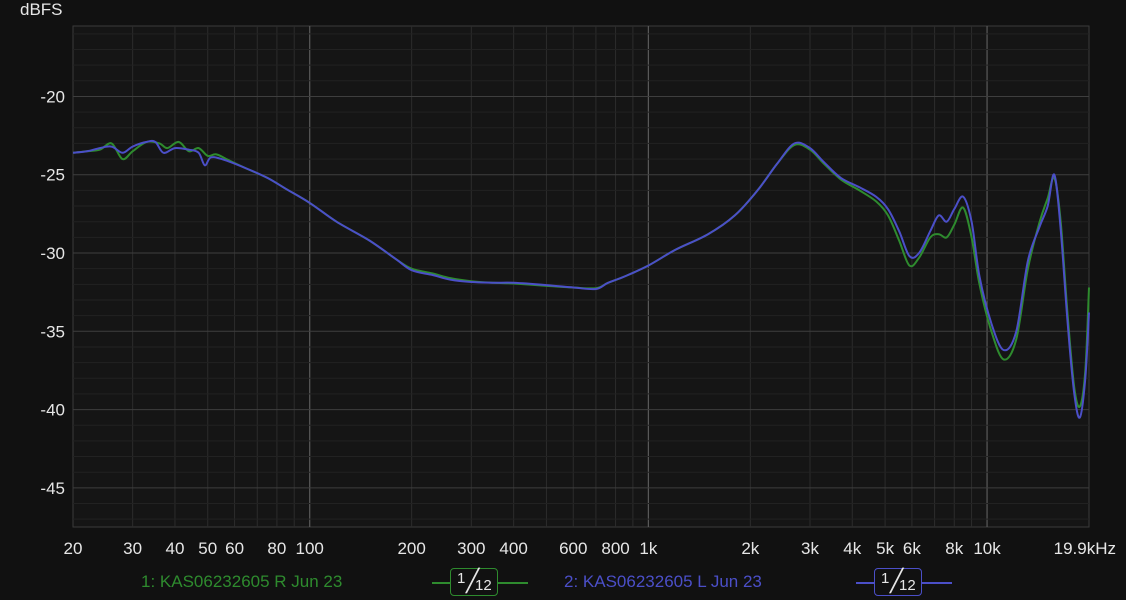 The width and height of the screenshot is (1126, 600). I want to click on x-tick-label: 3k, so click(810, 548).